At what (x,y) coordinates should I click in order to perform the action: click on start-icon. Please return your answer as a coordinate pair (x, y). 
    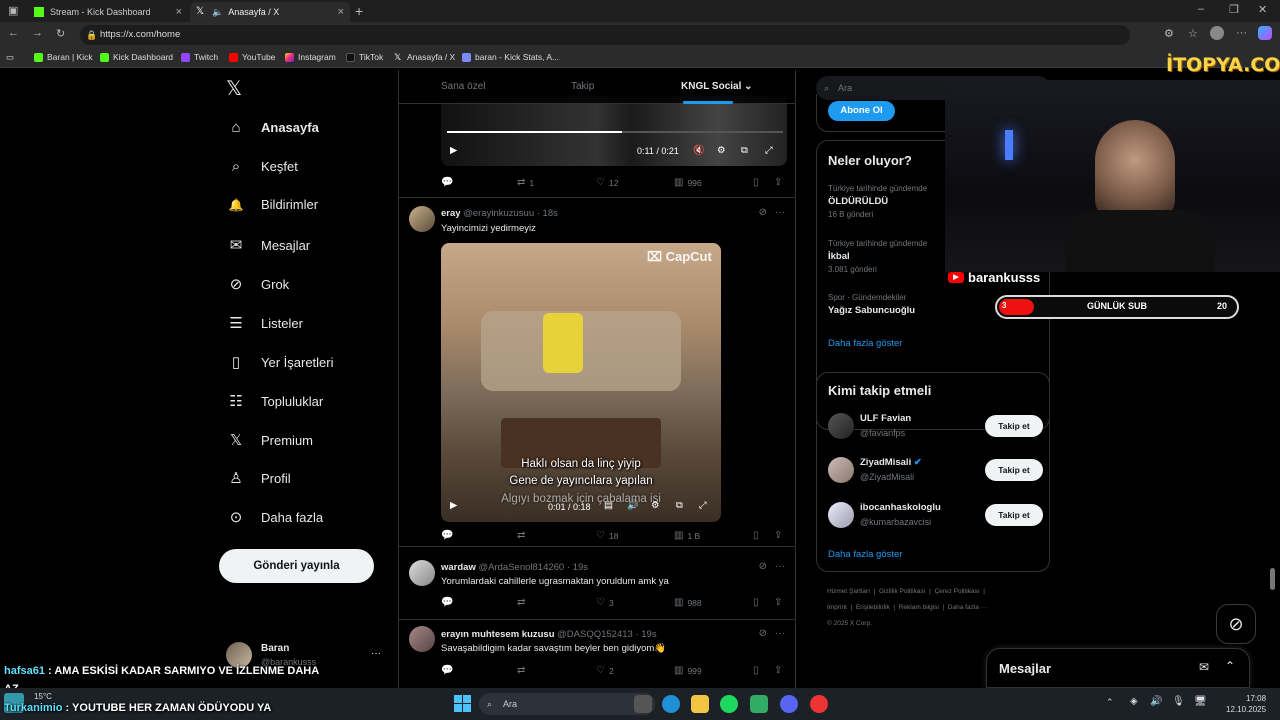
    Looking at the image, I should click on (463, 704).